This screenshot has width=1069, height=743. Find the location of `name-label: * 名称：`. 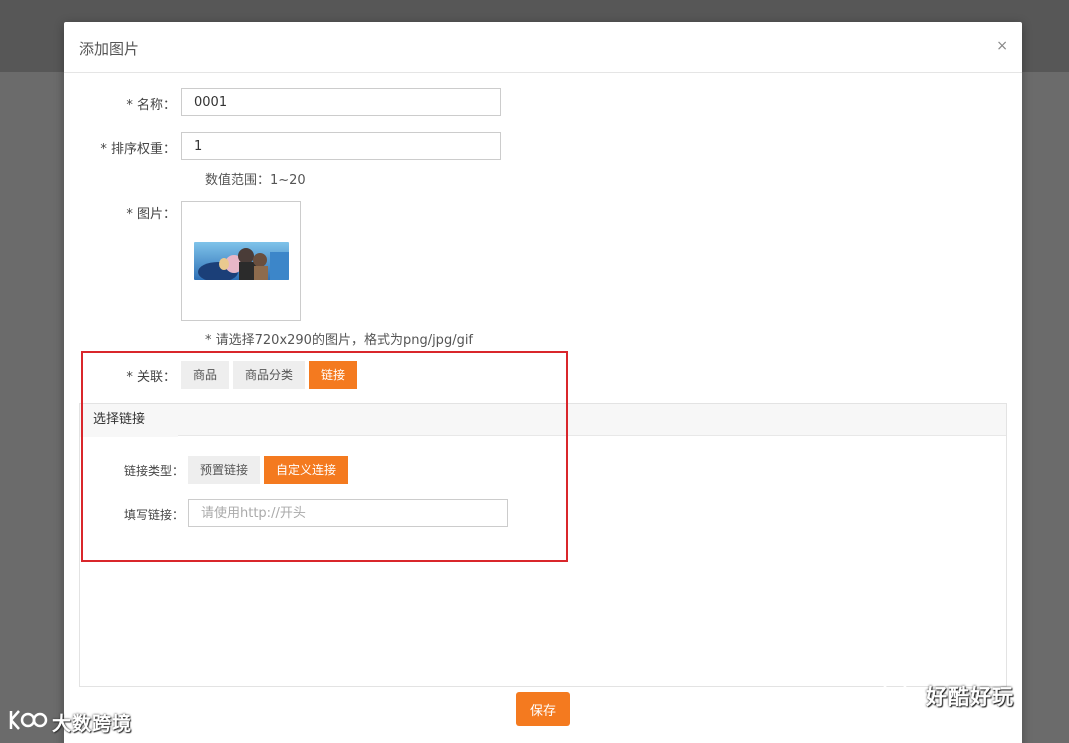

name-label: * 名称： is located at coordinates (151, 105).